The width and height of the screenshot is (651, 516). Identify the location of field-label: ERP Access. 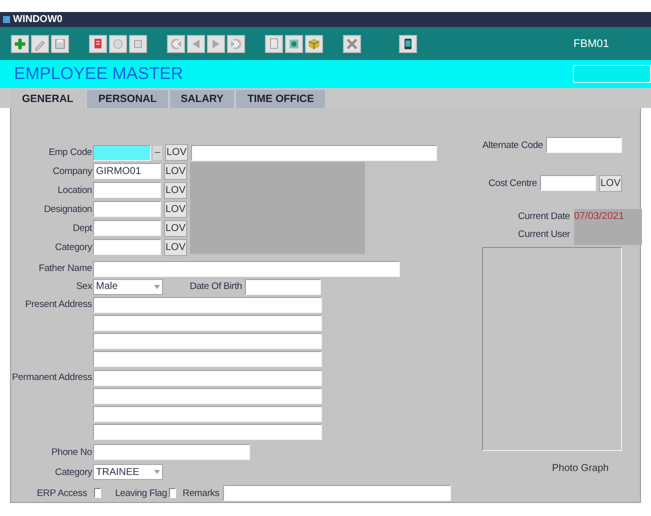
(62, 493).